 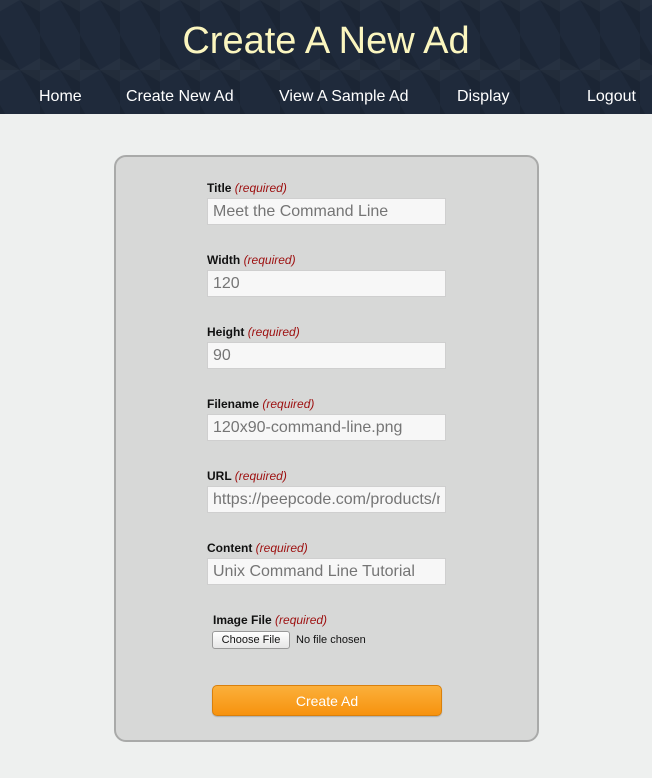 I want to click on content-label: Content (required), so click(x=257, y=548).